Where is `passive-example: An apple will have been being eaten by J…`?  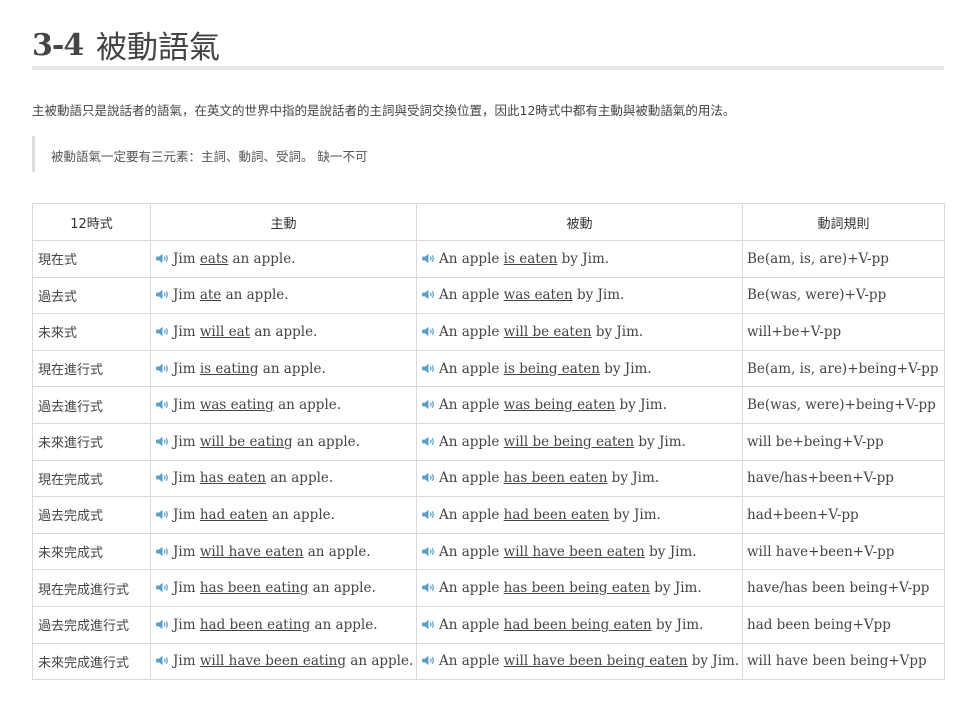
passive-example: An apple will have been being eaten by J… is located at coordinates (579, 661).